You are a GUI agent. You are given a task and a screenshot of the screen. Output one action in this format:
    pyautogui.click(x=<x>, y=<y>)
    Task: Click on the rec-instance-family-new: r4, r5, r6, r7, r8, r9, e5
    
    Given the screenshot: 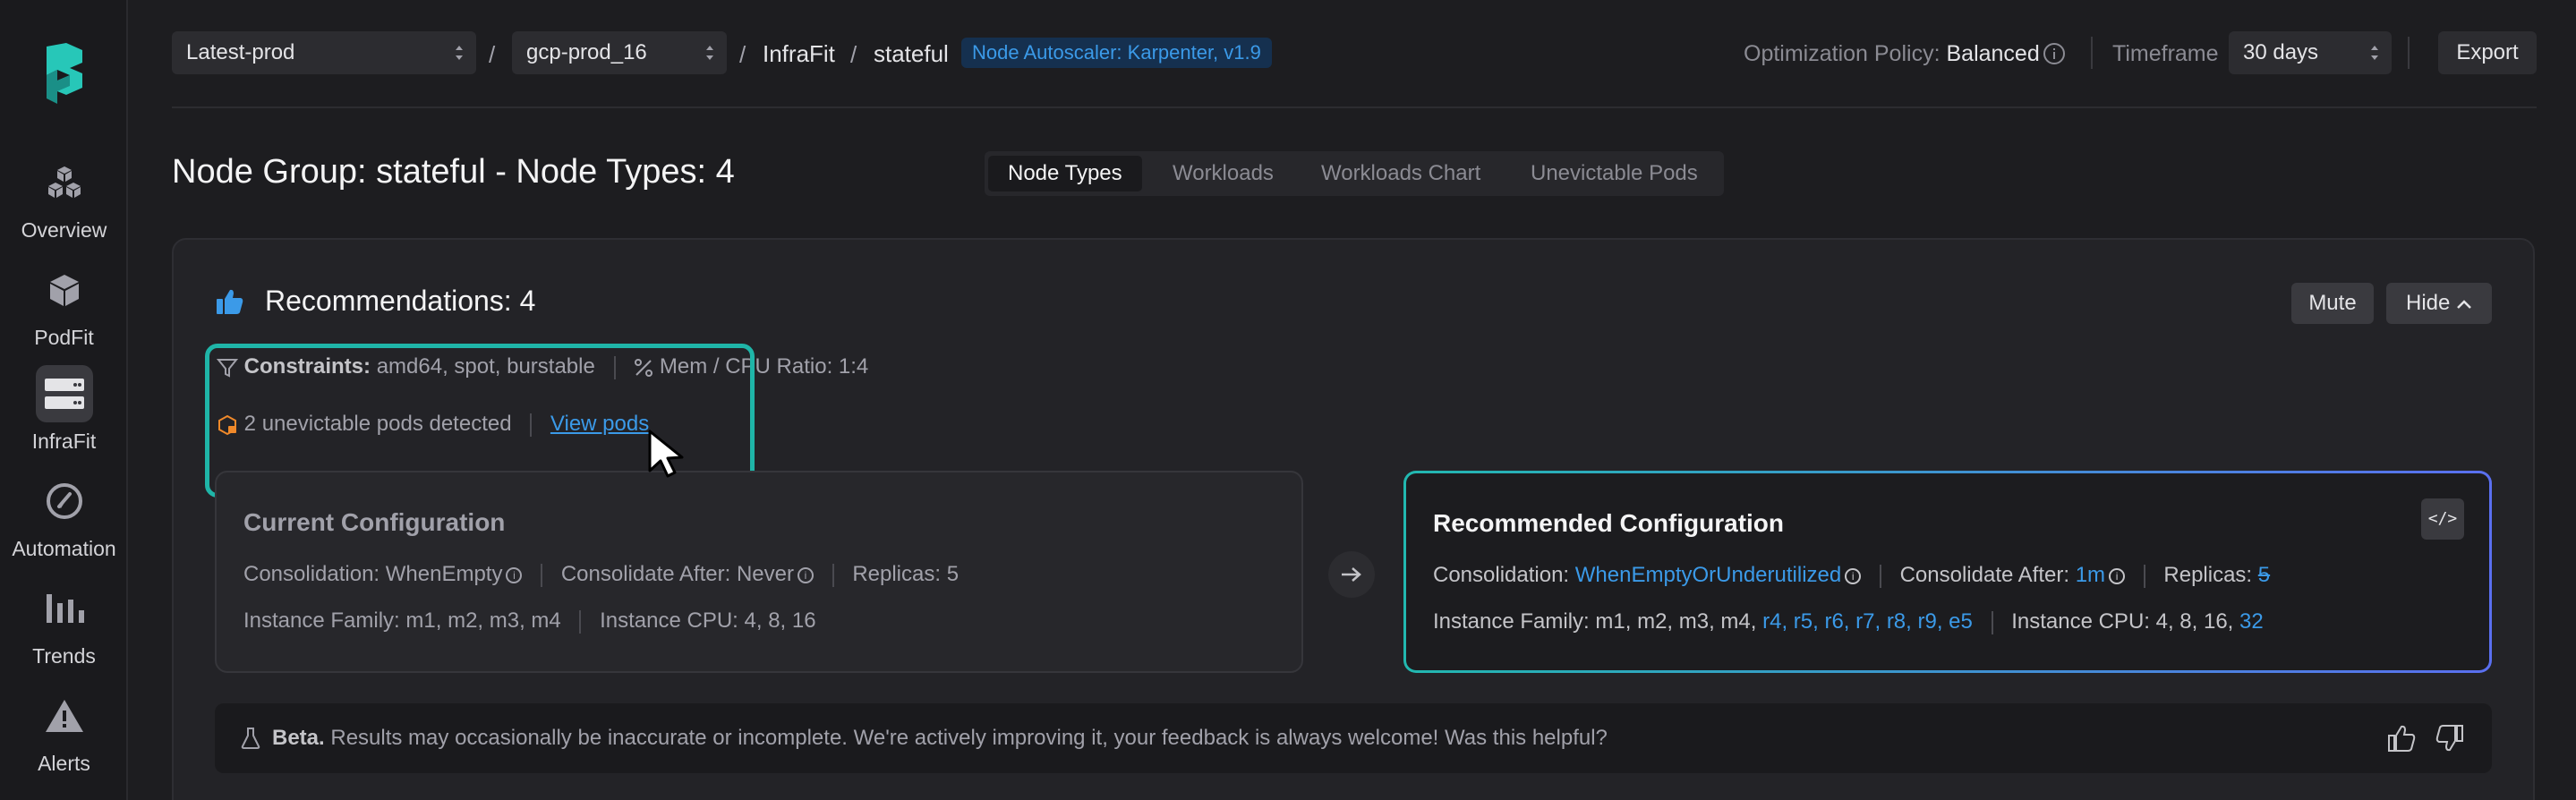 What is the action you would take?
    pyautogui.click(x=1867, y=621)
    